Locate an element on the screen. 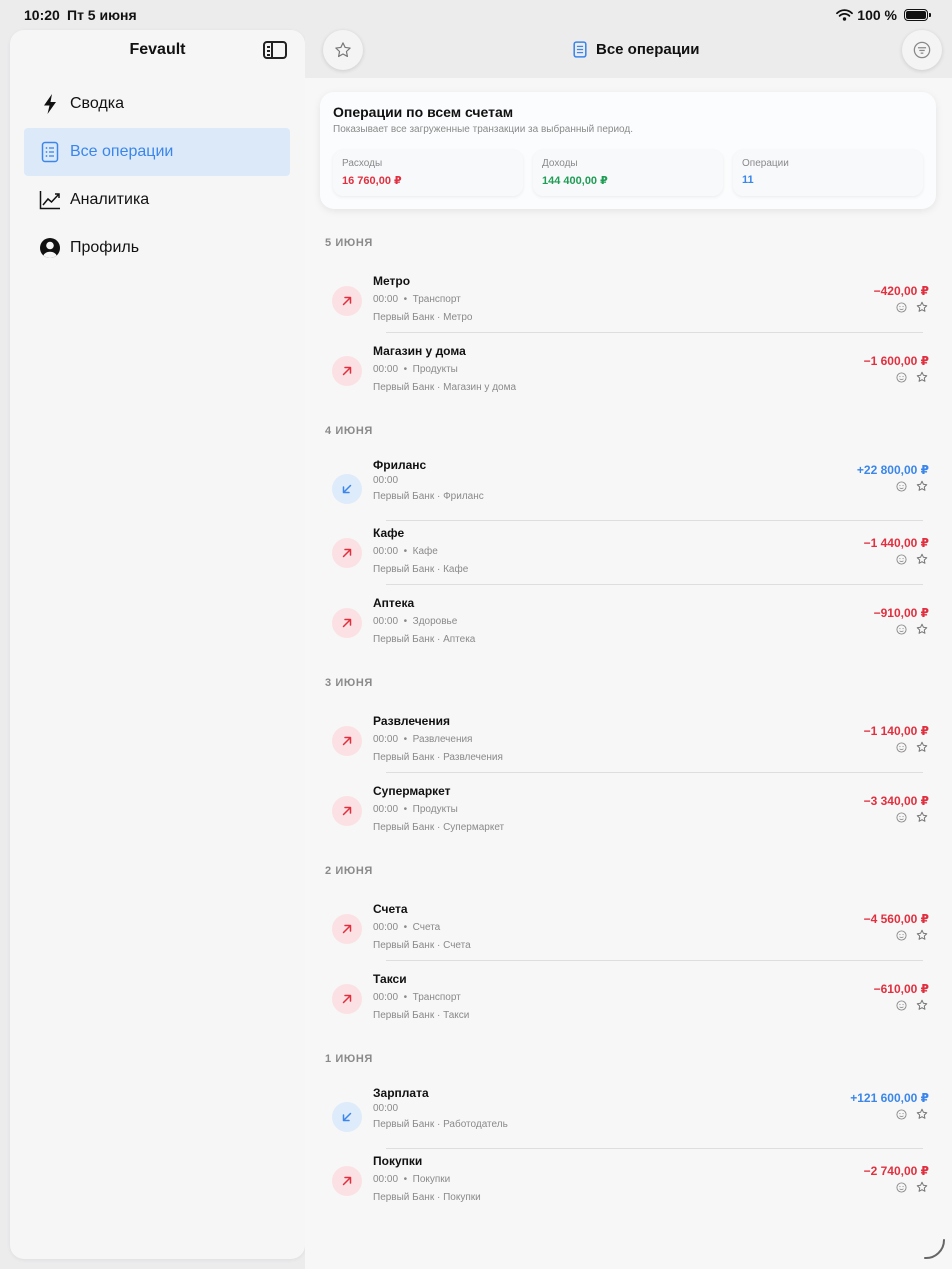 The width and height of the screenshot is (952, 1269). transaction-category: Покупки is located at coordinates (431, 1179).